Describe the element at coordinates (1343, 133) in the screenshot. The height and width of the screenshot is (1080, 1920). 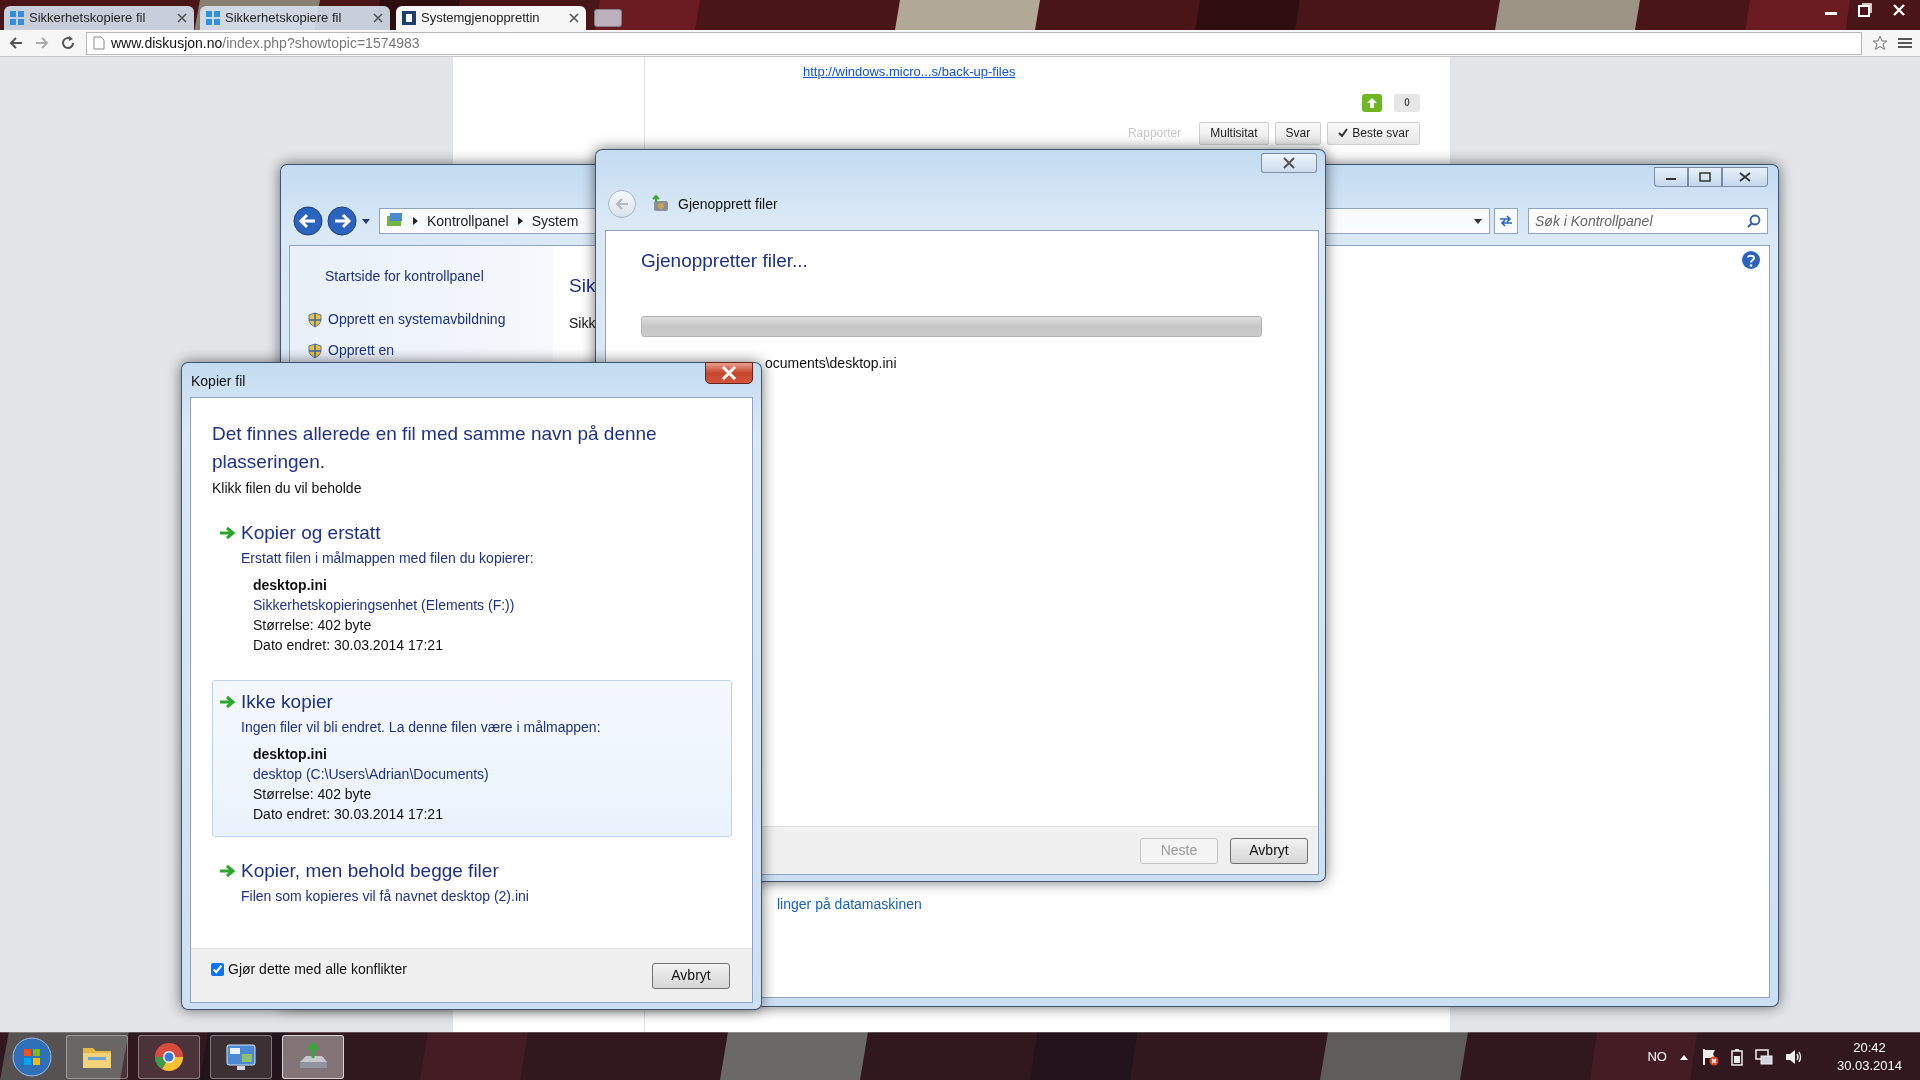
I see `check-icon` at that location.